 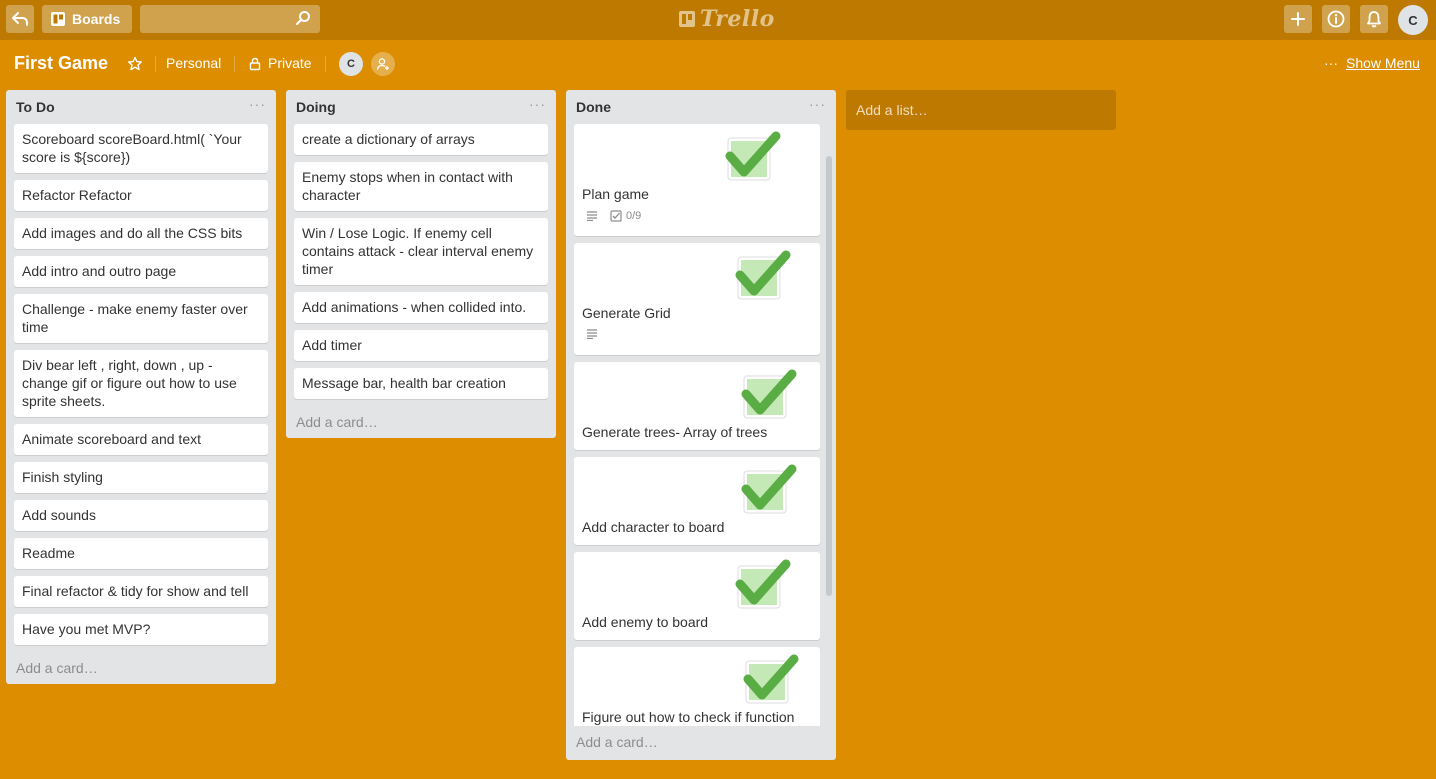 I want to click on info-icon, so click(x=1336, y=19).